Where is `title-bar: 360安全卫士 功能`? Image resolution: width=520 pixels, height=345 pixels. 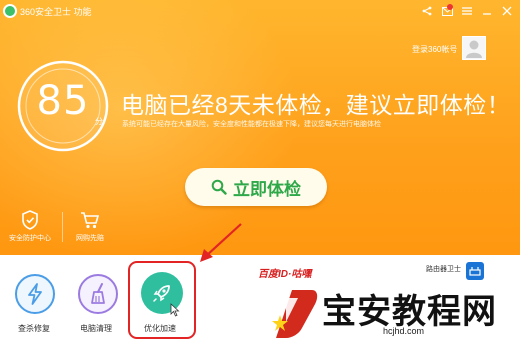 title-bar: 360安全卫士 功能 is located at coordinates (260, 11).